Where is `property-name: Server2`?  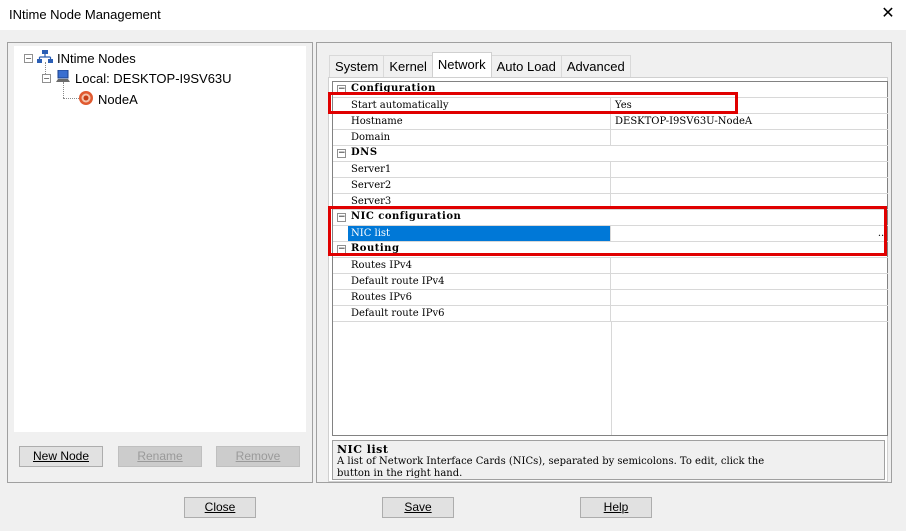
property-name: Server2 is located at coordinates (479, 185).